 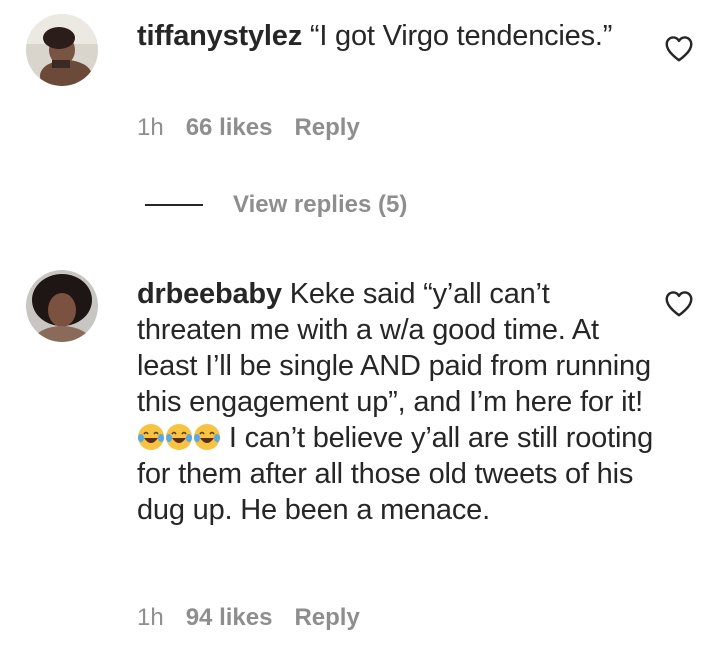 I want to click on comment-meta: 1h 94 likes Reply, so click(x=259, y=618).